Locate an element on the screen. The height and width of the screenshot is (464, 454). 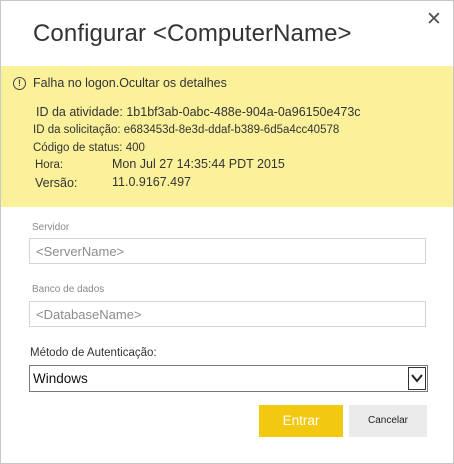
sign-in-button: Entrar is located at coordinates (301, 421).